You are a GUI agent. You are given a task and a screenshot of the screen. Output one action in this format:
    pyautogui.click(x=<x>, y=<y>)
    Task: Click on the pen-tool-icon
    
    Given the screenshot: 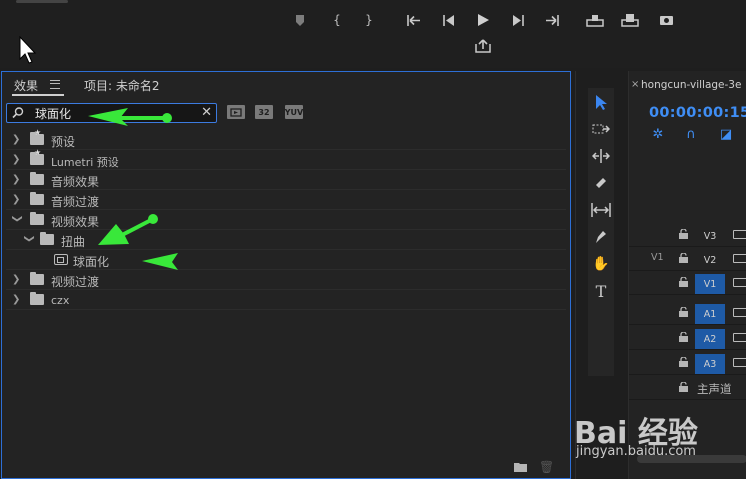 What is the action you would take?
    pyautogui.click(x=601, y=237)
    